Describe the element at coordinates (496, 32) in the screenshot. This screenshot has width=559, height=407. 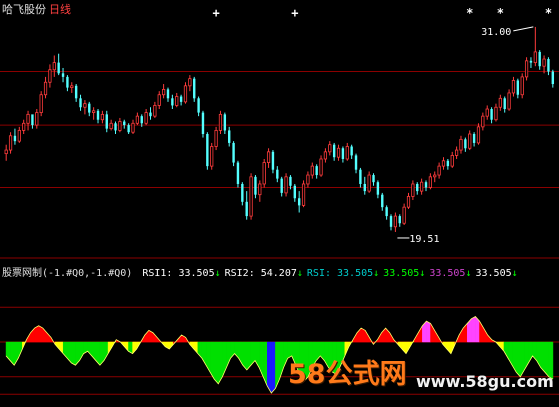
I see `high-label: 31.00` at that location.